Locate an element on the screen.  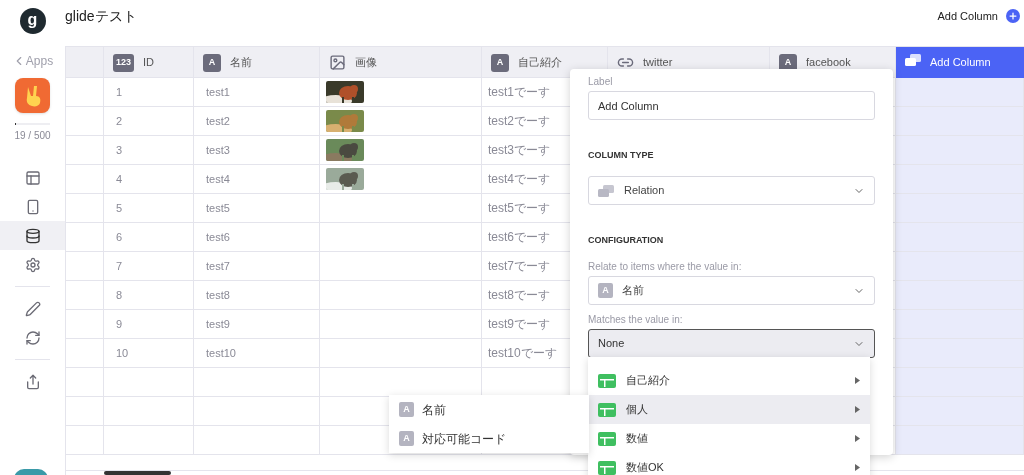
table-cell: 4 is located at coordinates (149, 179).